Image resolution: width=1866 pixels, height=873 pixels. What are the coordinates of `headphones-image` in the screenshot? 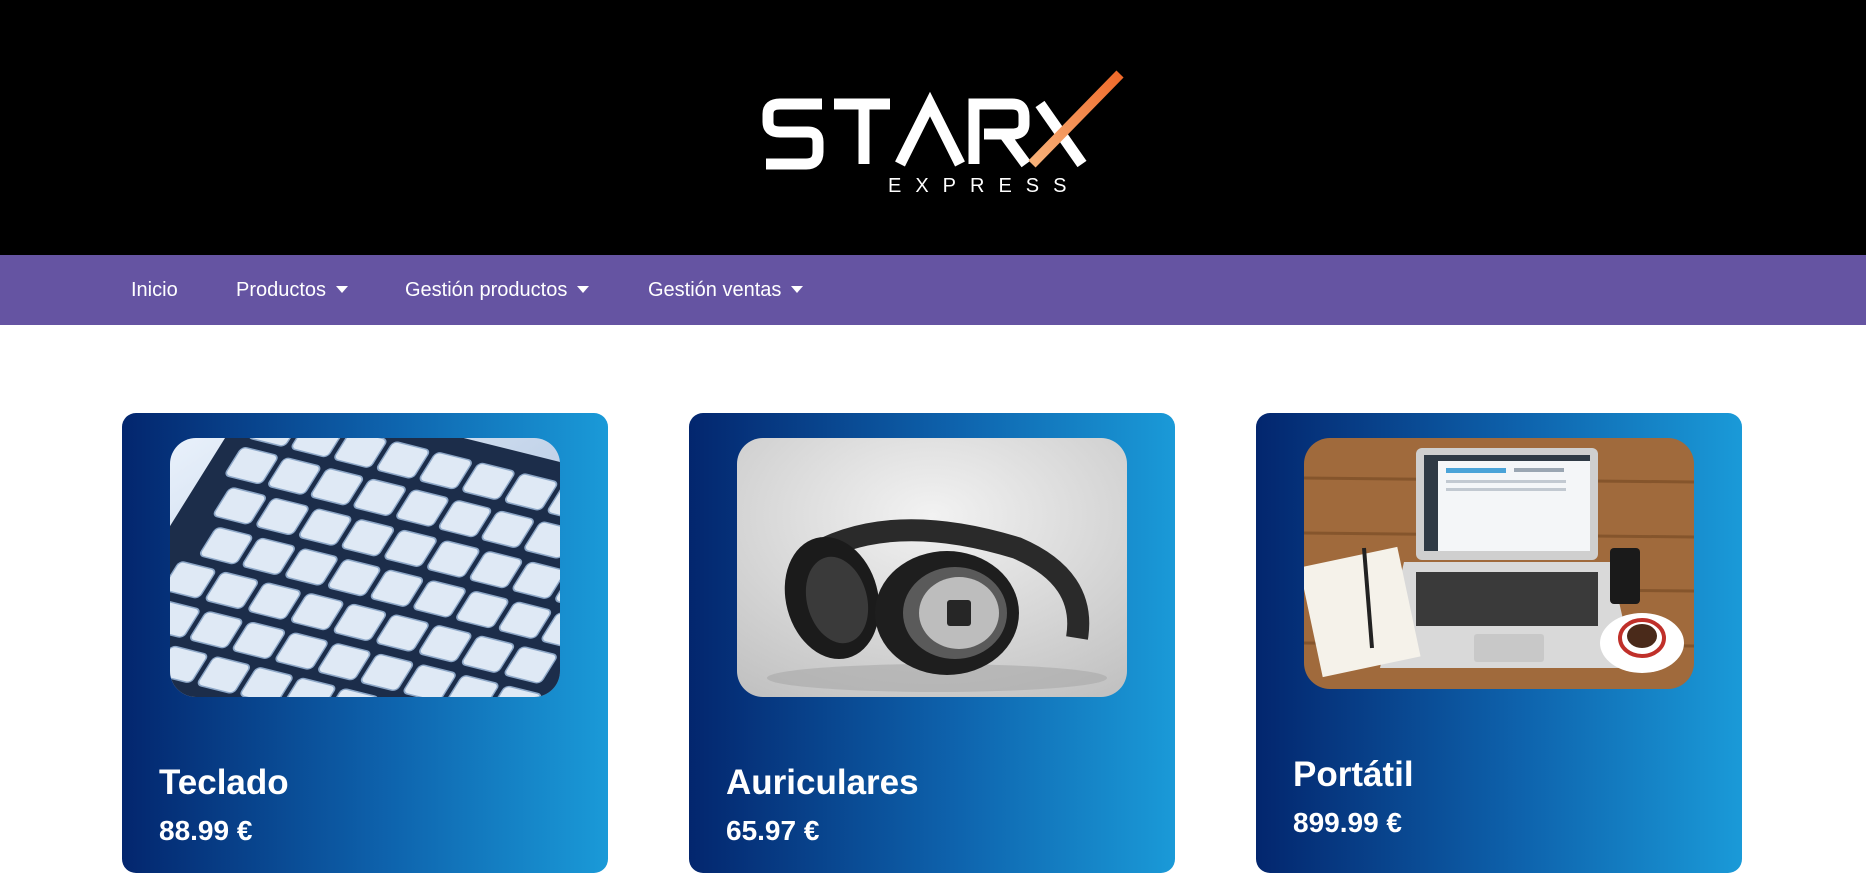 It's located at (932, 567).